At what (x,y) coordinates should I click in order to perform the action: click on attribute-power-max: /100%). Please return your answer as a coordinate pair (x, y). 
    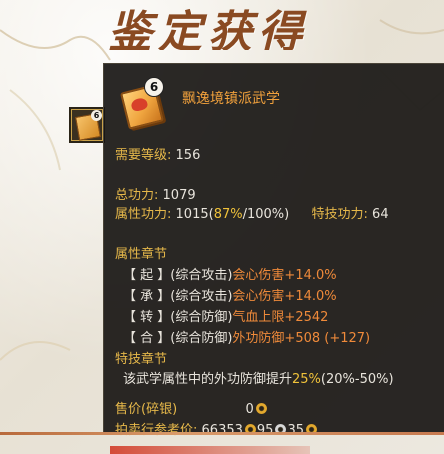
    Looking at the image, I should click on (266, 214).